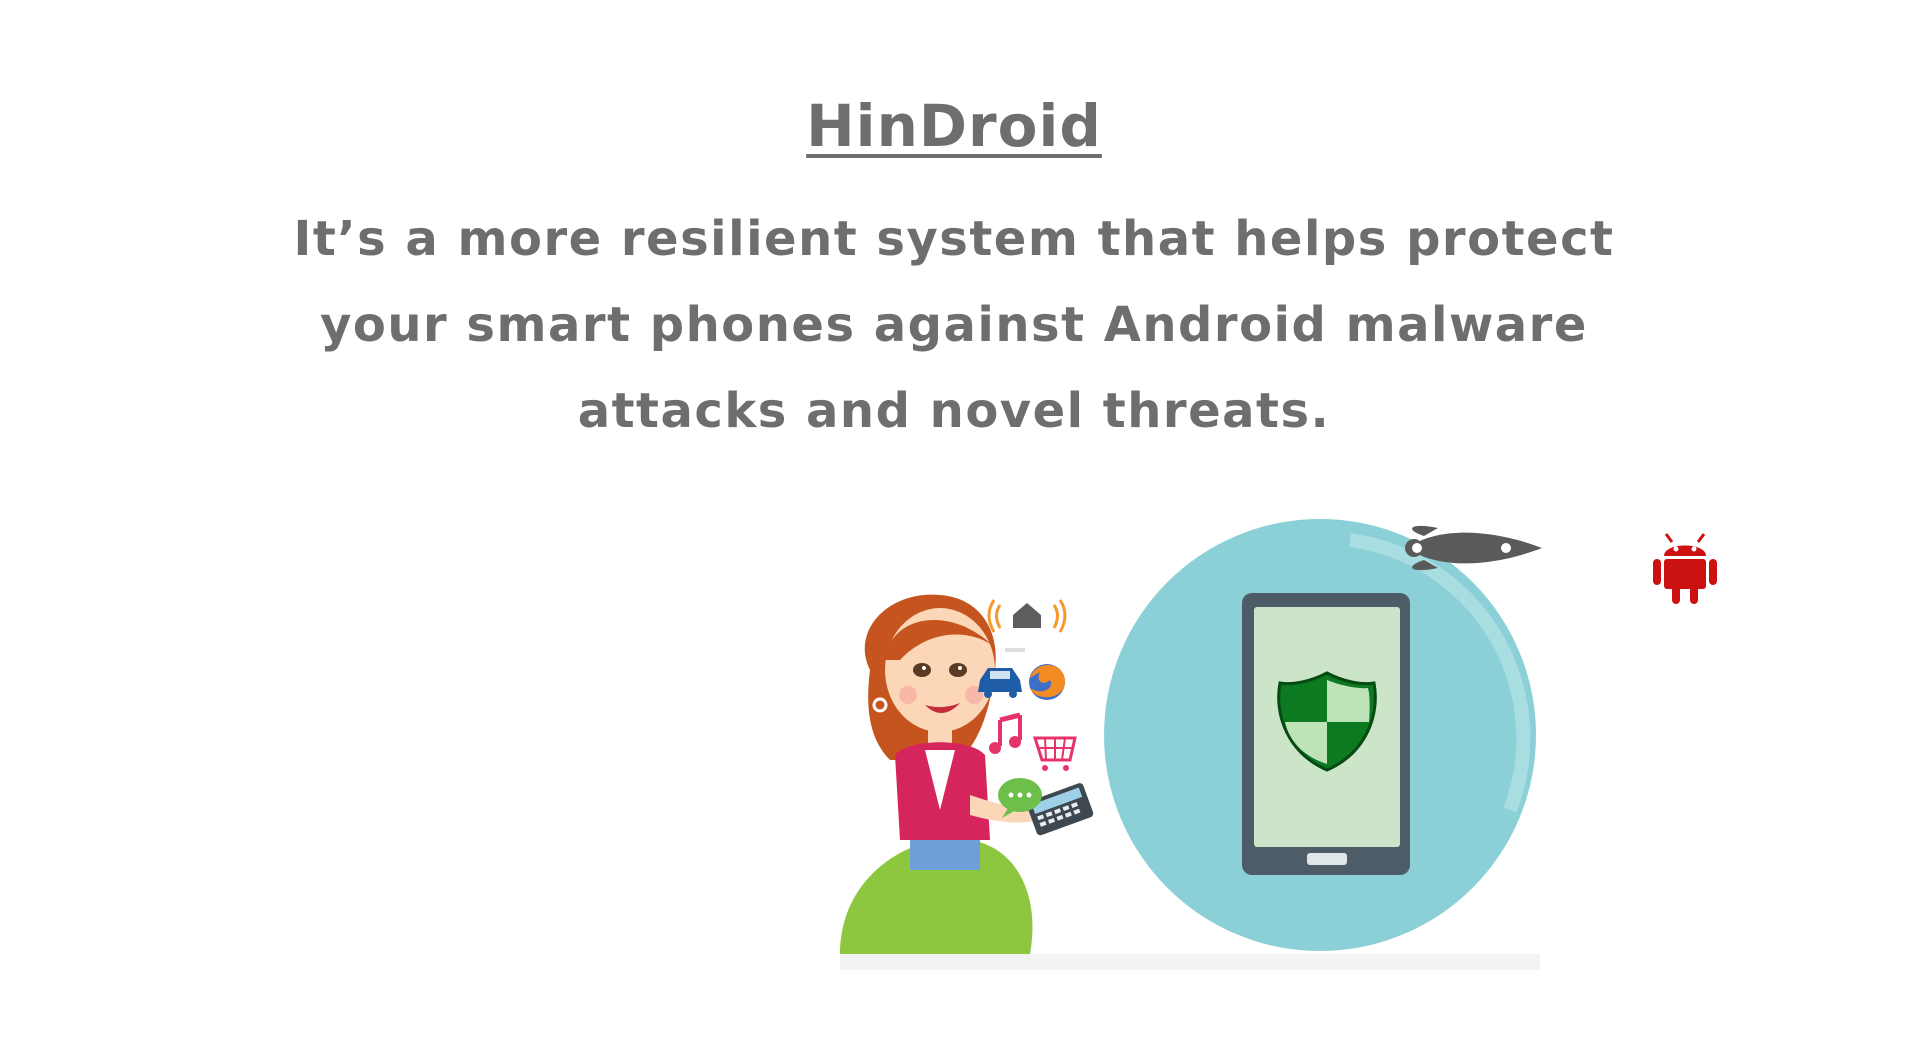 The height and width of the screenshot is (1053, 1908). Describe the element at coordinates (1027, 625) in the screenshot. I see `smart-home-icon` at that location.